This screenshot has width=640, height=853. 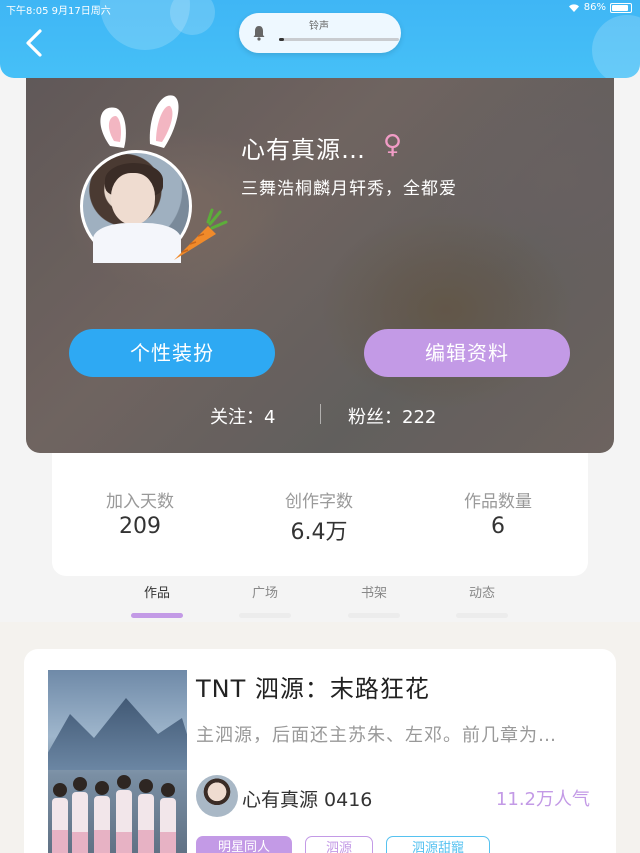 I want to click on tab-label: 广场, so click(x=264, y=593).